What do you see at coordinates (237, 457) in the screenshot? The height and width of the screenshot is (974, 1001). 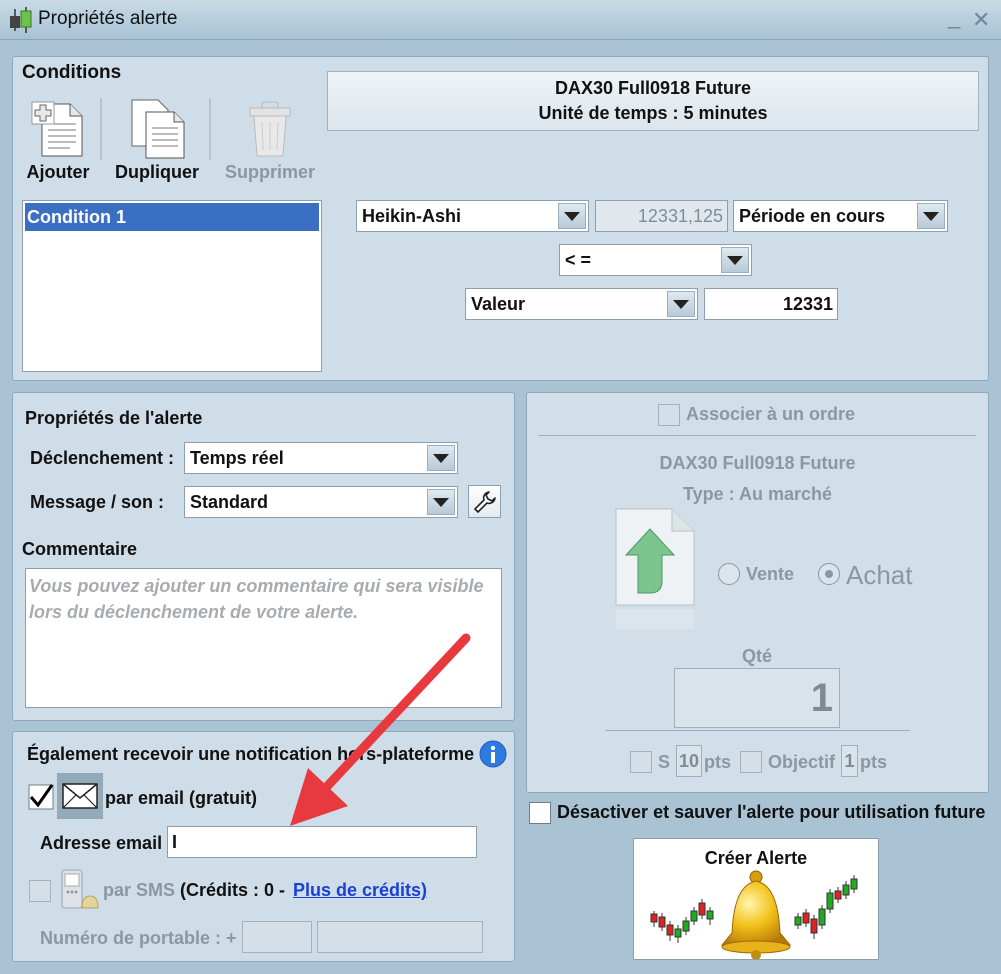 I see `trigger-value: Temps réel` at bounding box center [237, 457].